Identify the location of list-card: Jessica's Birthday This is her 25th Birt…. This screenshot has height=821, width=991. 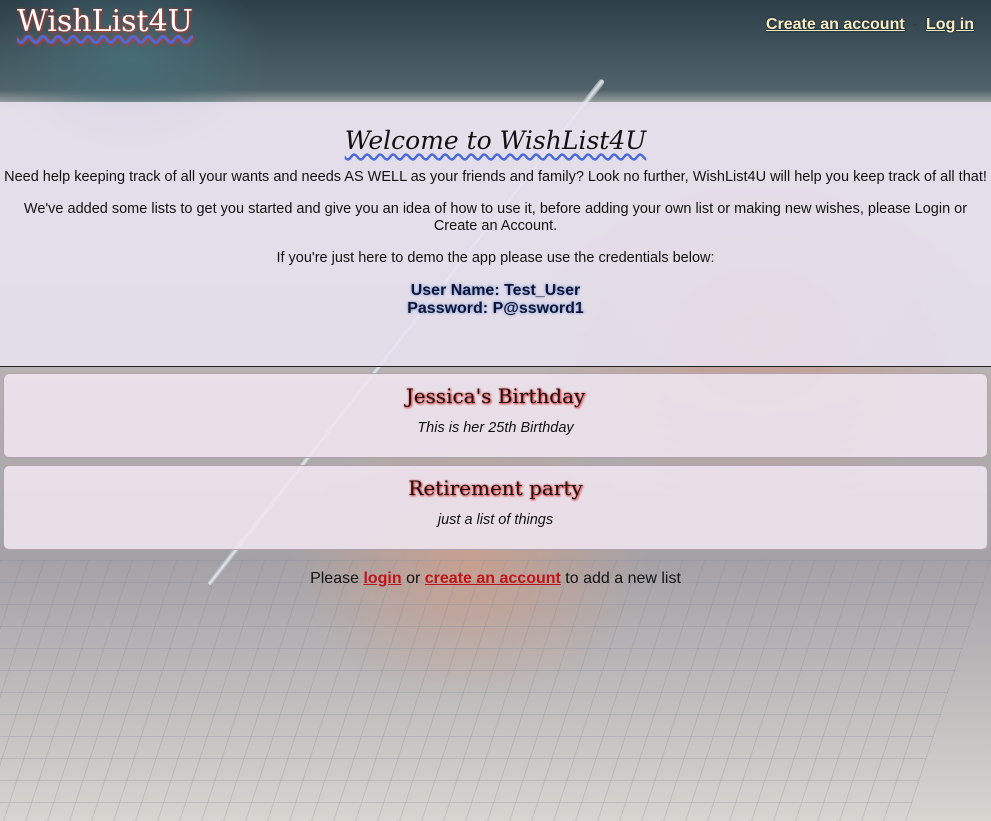
(495, 415).